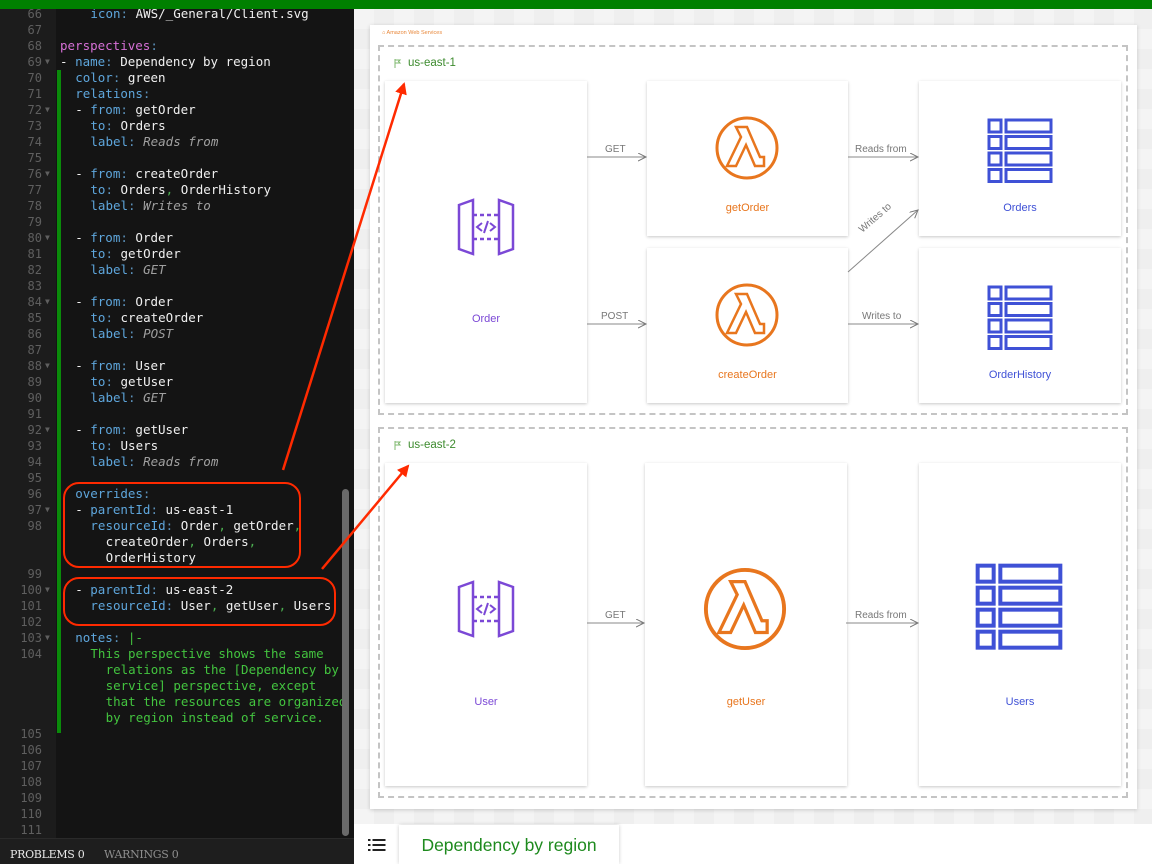 The width and height of the screenshot is (1152, 864). Describe the element at coordinates (141, 854) in the screenshot. I see `warnings-count: WARNINGS 0` at that location.